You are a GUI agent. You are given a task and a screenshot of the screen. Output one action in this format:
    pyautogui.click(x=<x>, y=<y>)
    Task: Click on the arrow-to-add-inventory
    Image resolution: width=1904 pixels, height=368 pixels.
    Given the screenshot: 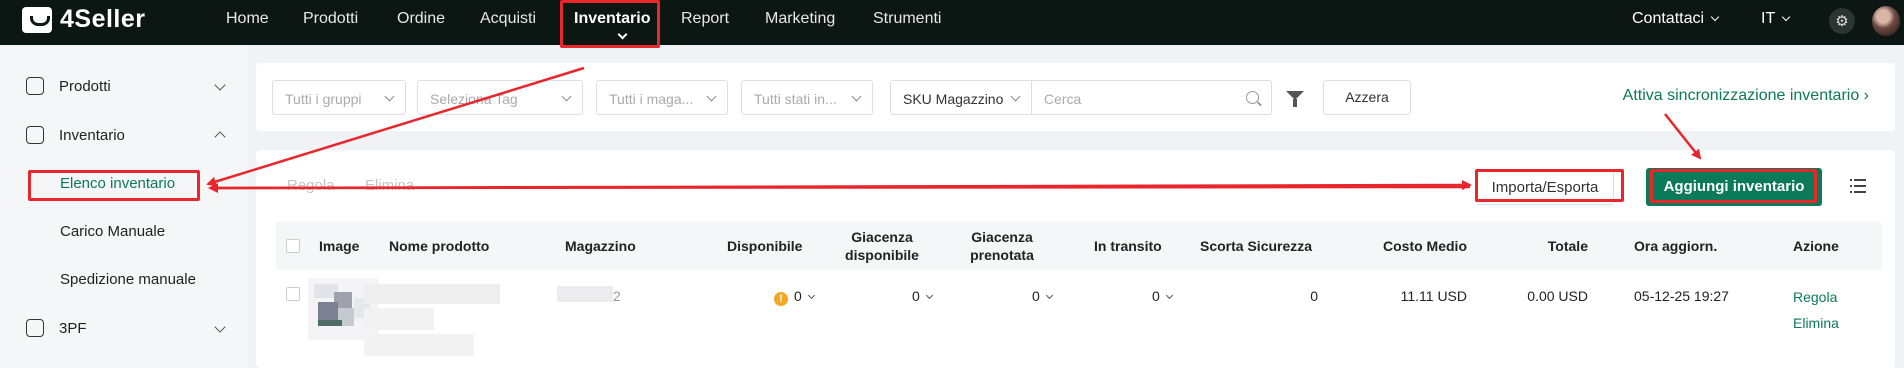 What is the action you would take?
    pyautogui.click(x=1683, y=136)
    